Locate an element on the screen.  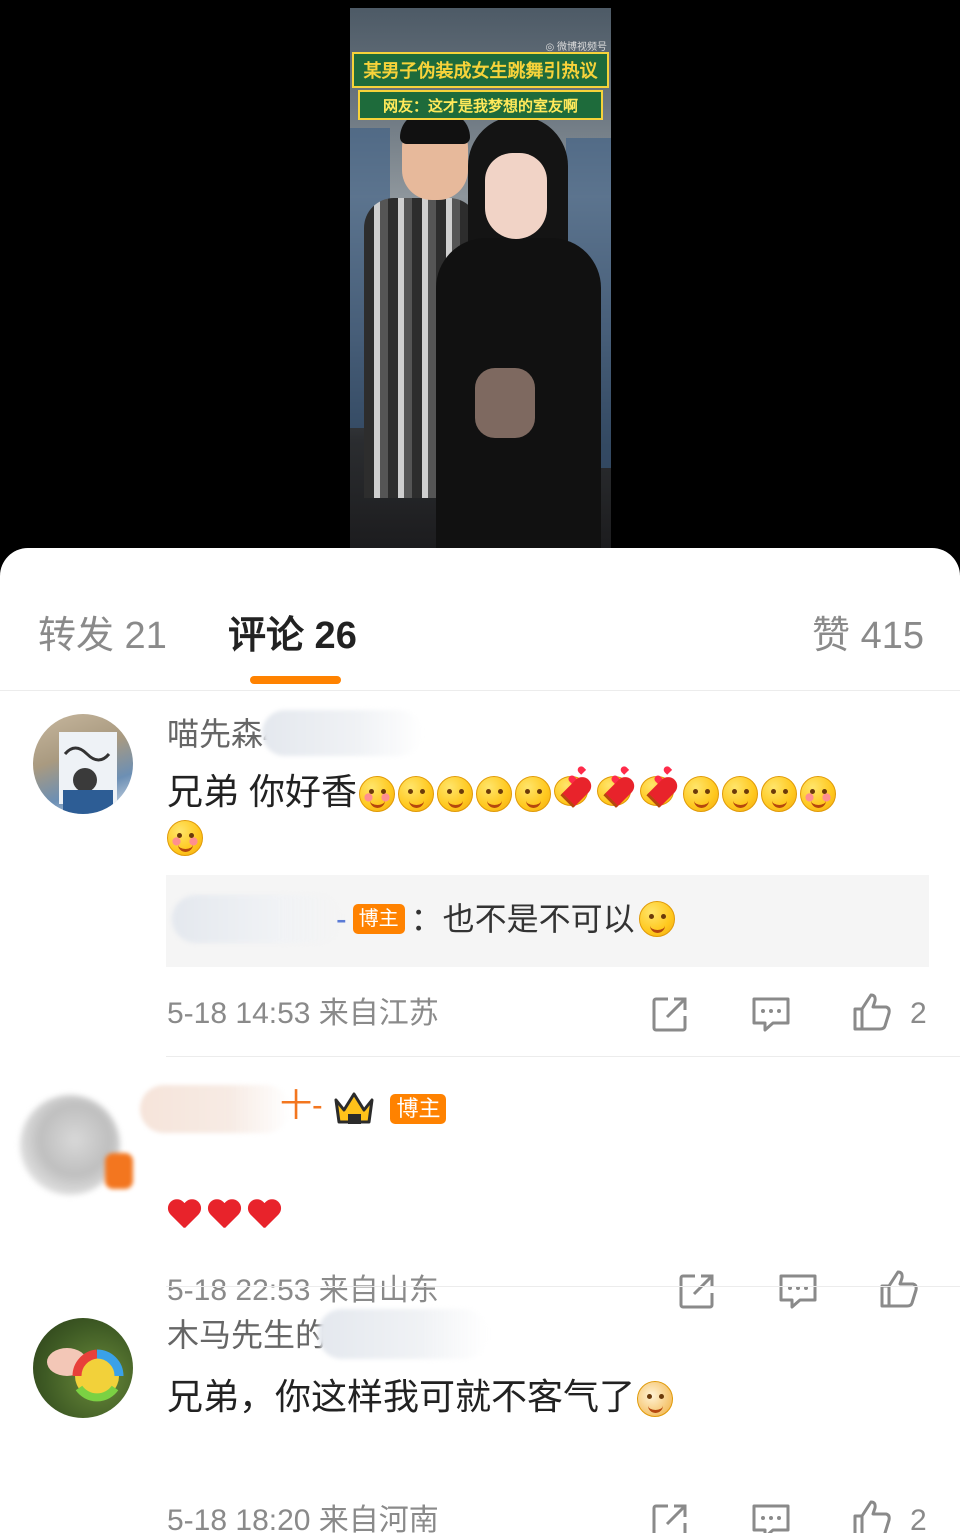
video-thumbnail: ◎ 微博视频号 某男子伪装成女生跳舞引热议 网友：这才是我梦想的室友啊 is located at coordinates (480, 278).